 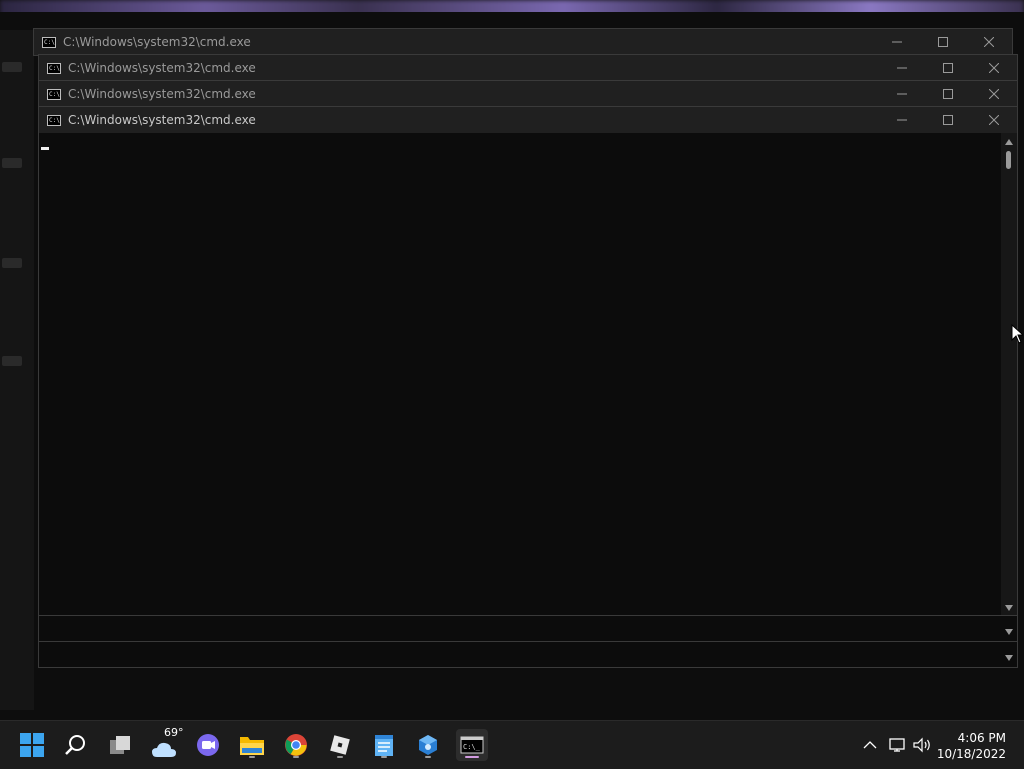 What do you see at coordinates (45, 148) in the screenshot?
I see `text-cursor` at bounding box center [45, 148].